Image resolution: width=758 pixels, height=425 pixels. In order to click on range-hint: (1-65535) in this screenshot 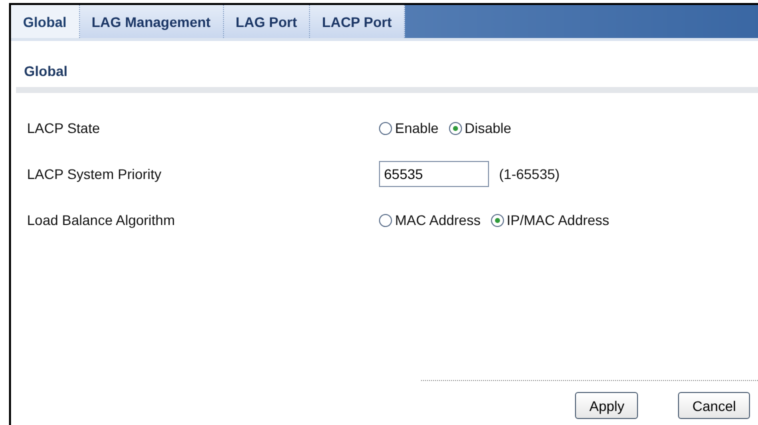, I will do `click(529, 174)`.